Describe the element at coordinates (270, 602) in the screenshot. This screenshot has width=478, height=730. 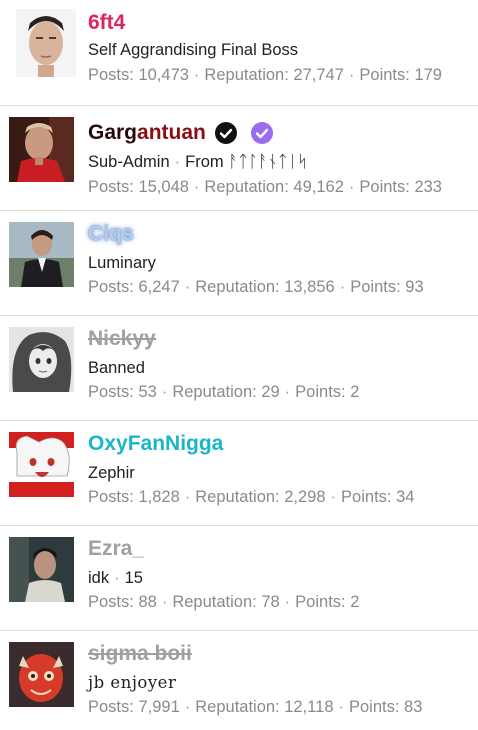
I see `reputation-count: 78` at that location.